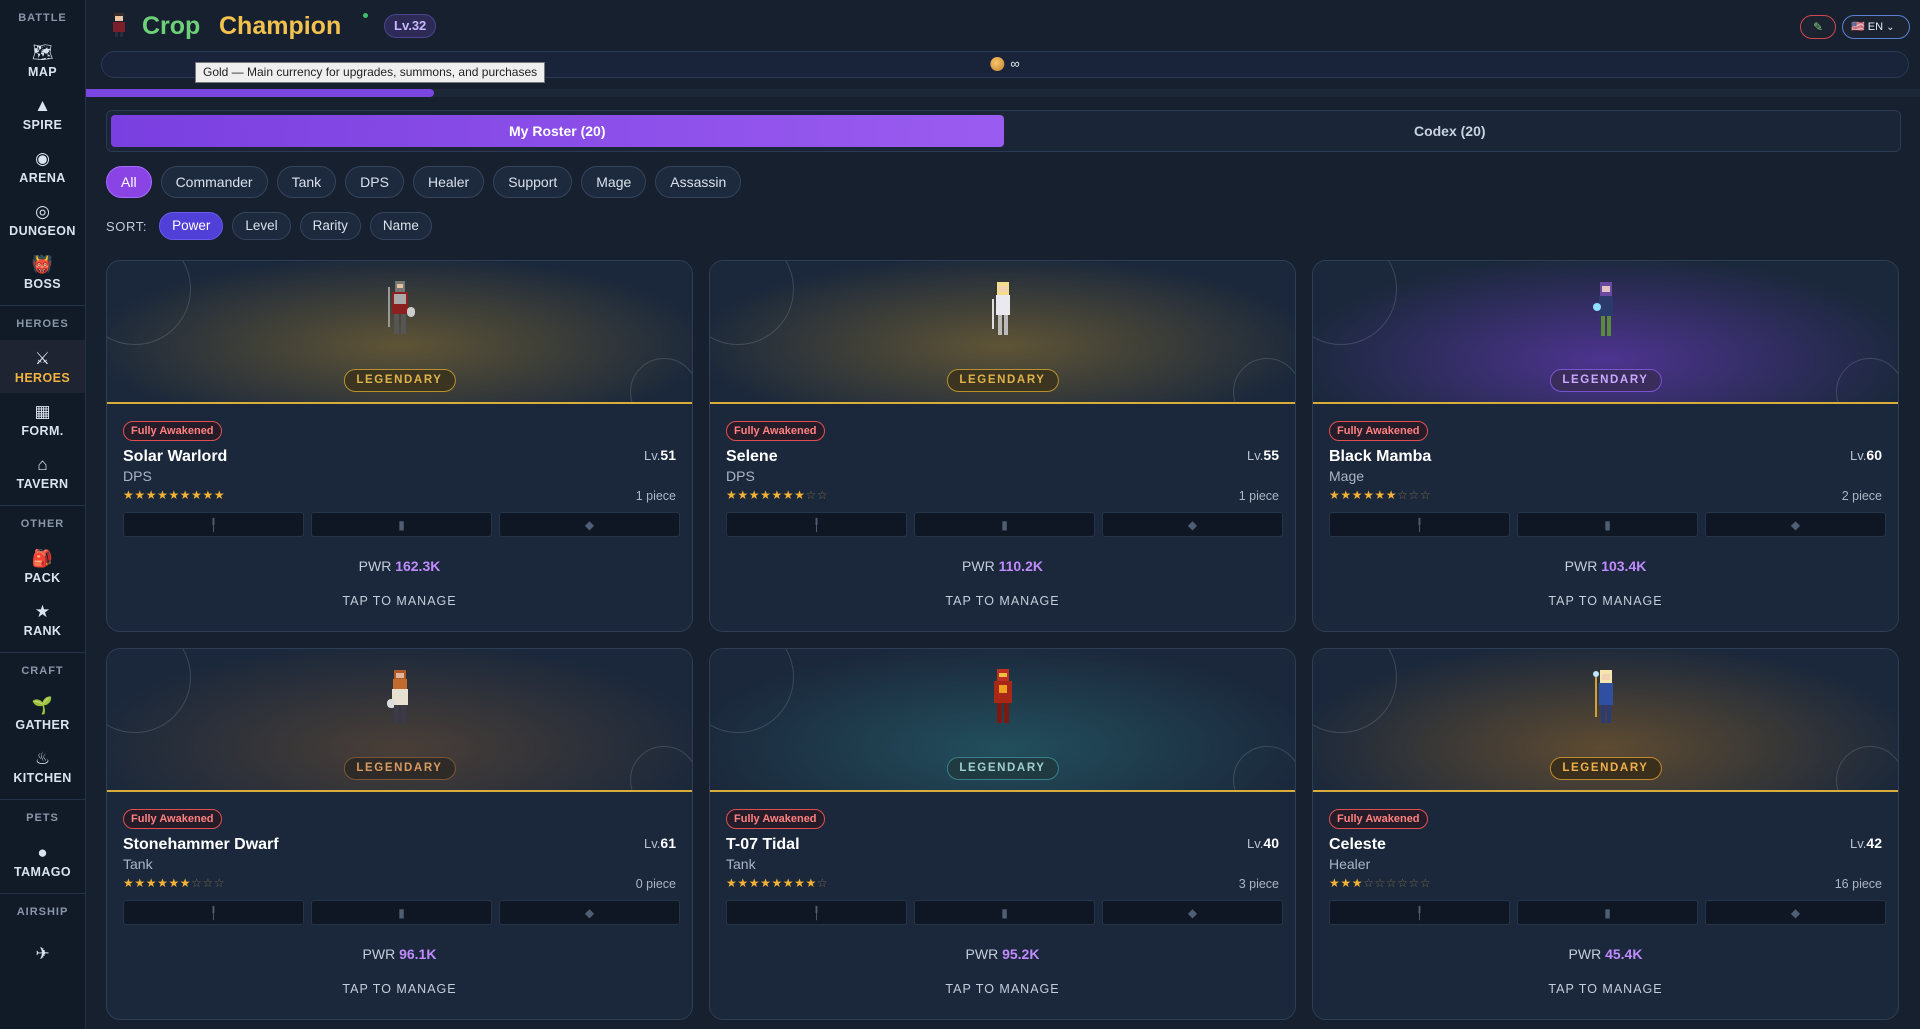 The width and height of the screenshot is (1920, 1029). Describe the element at coordinates (1858, 884) in the screenshot. I see `hero-pieces: 16 piece` at that location.